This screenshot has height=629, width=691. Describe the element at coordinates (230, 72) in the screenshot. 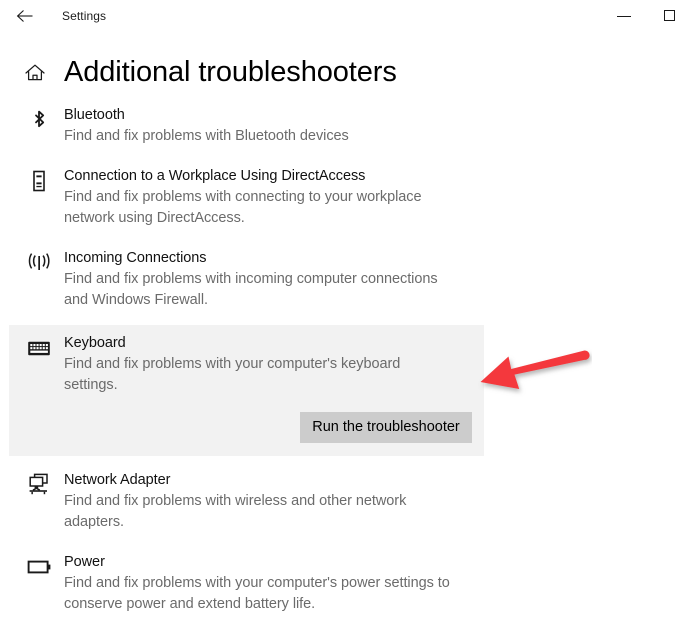

I see `page-title: Additional troubleshooters` at that location.